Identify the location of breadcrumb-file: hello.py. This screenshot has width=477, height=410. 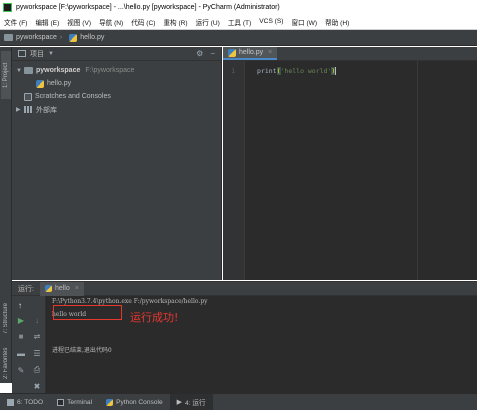
(85, 37).